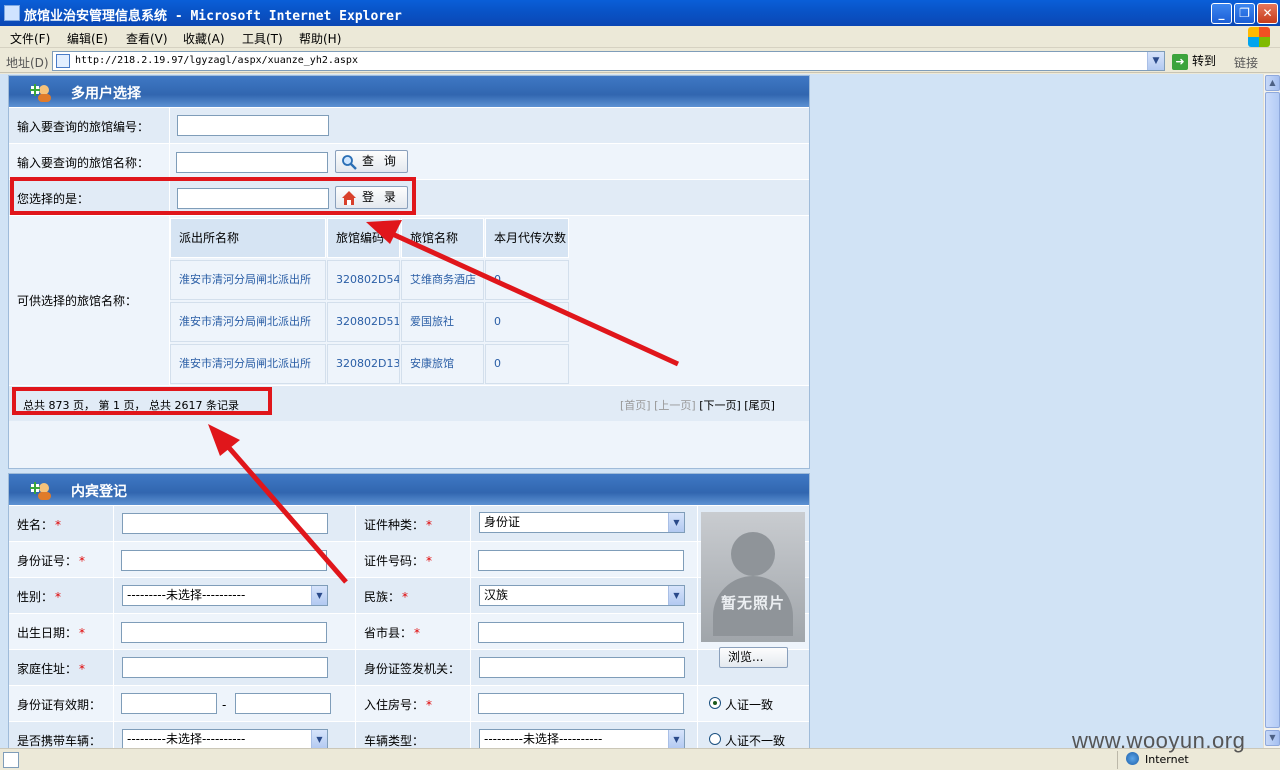 The height and width of the screenshot is (770, 1280). I want to click on close-button: ✕, so click(1267, 13).